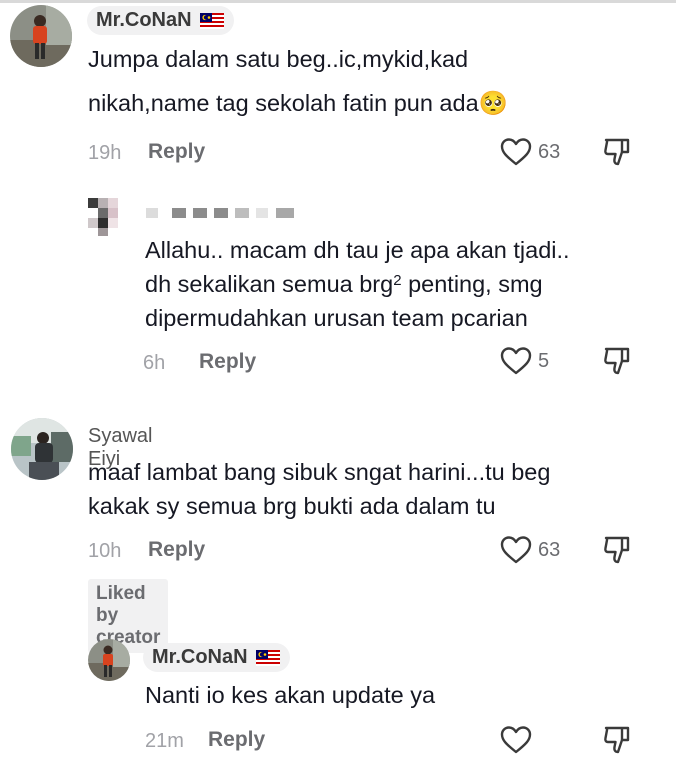 This screenshot has width=676, height=763. Describe the element at coordinates (278, 59) in the screenshot. I see `comment-text-line: Jumpa dalam satu beg..ic,mykid,kad` at that location.